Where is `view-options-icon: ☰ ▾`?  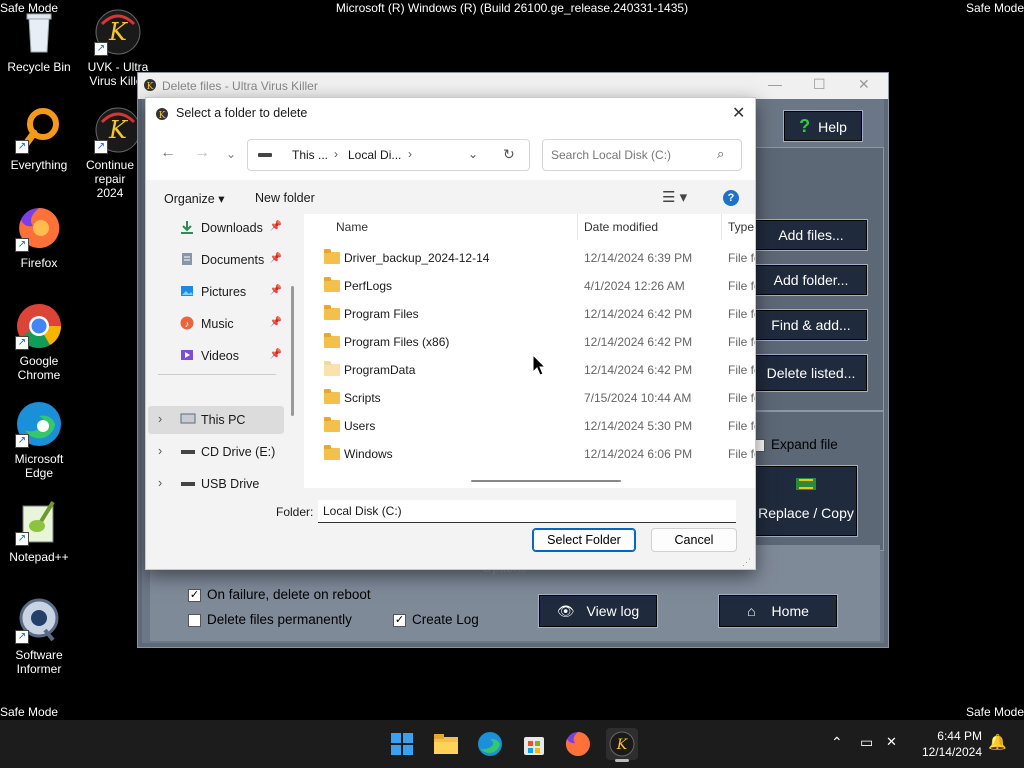
view-options-icon: ☰ ▾ is located at coordinates (674, 197).